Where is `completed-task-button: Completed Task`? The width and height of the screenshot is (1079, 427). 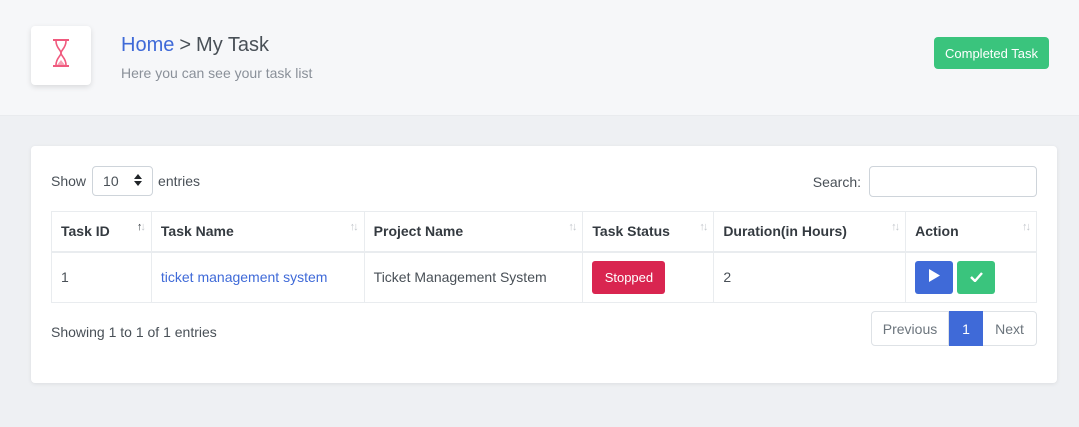
completed-task-button: Completed Task is located at coordinates (991, 53).